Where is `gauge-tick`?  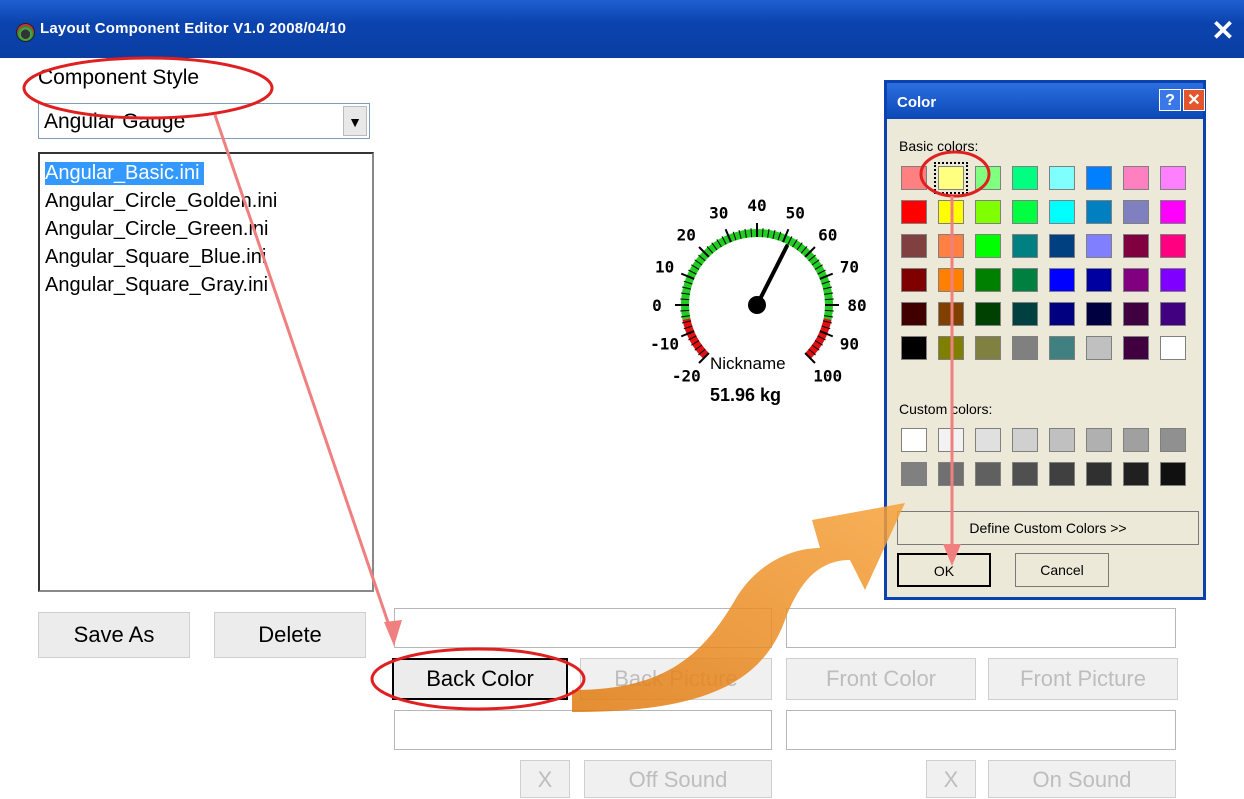
gauge-tick is located at coordinates (762, 233).